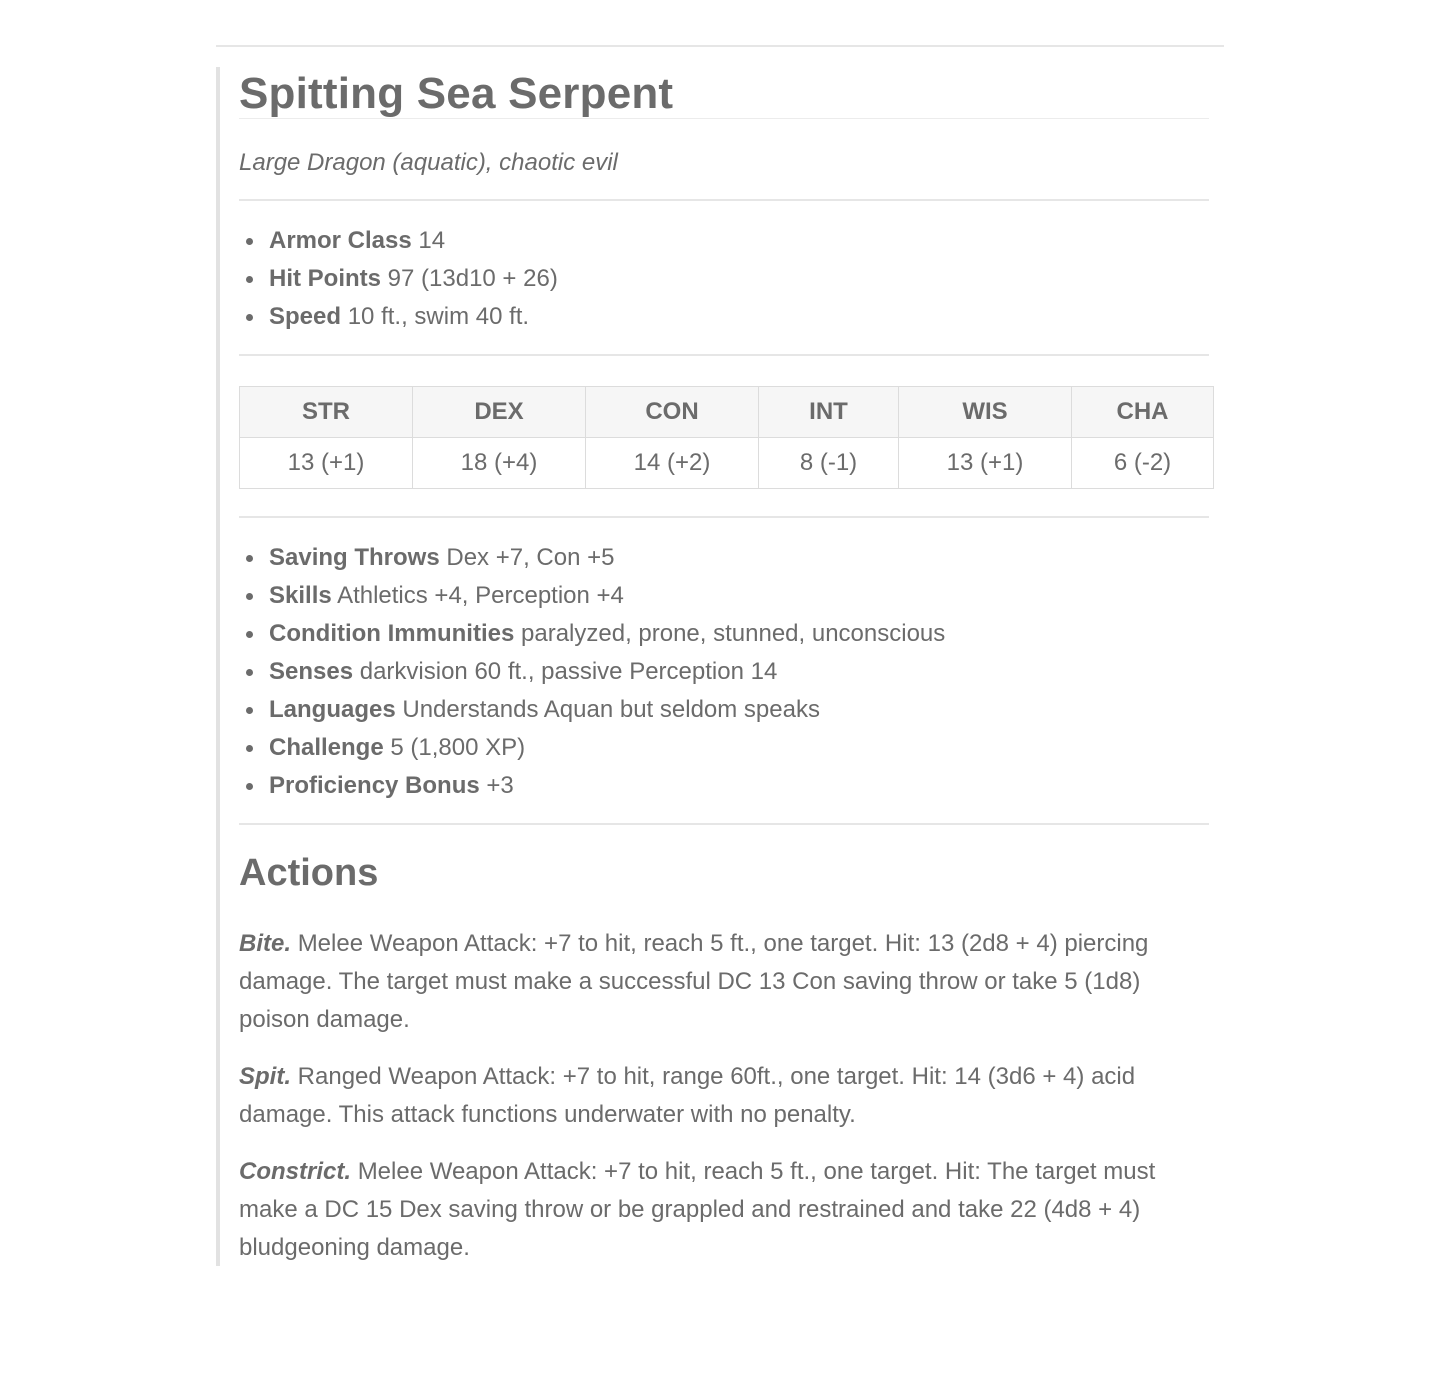 Image resolution: width=1440 pixels, height=1386 pixels. I want to click on ability-header-row: STR DEX CON INT WIS CHA, so click(726, 412).